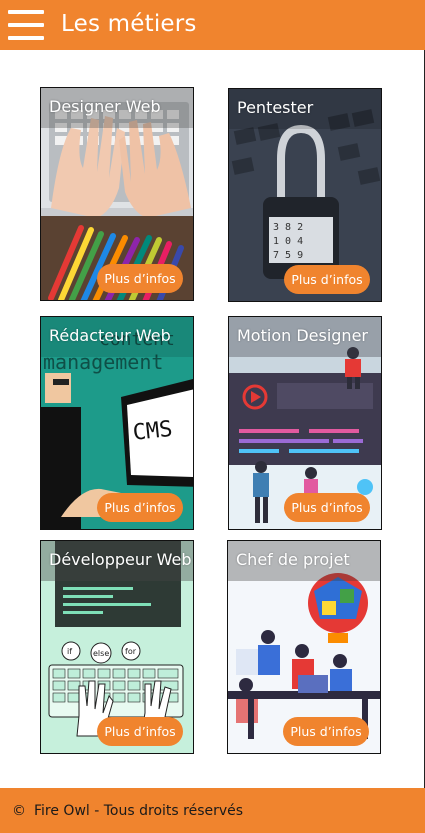 Image resolution: width=425 pixels, height=833 pixels. I want to click on card-caption: Rédacteur Web, so click(117, 337).